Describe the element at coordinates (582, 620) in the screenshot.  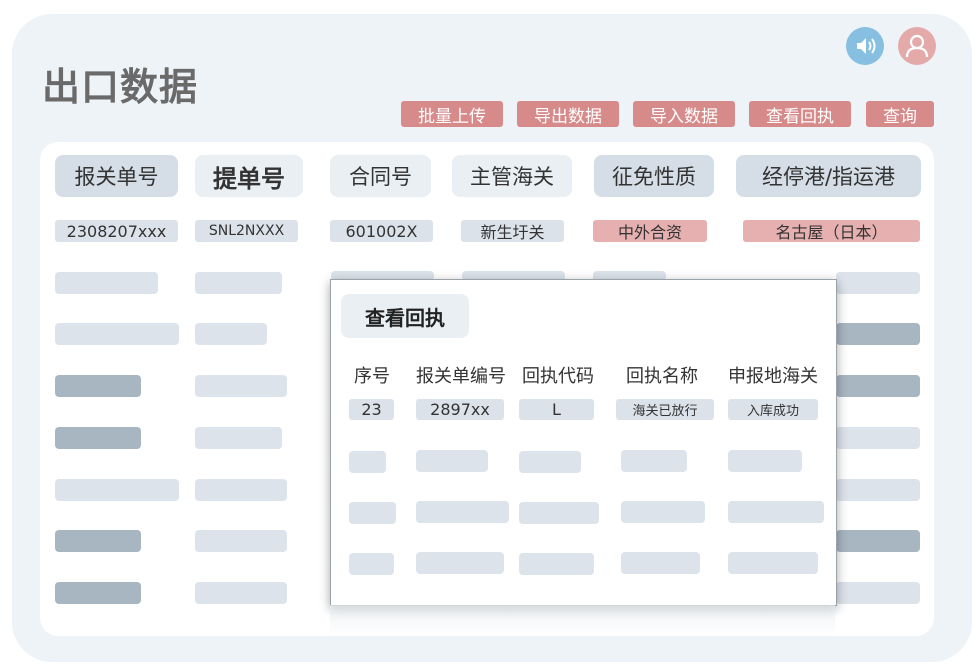
I see `modal-reflection` at that location.